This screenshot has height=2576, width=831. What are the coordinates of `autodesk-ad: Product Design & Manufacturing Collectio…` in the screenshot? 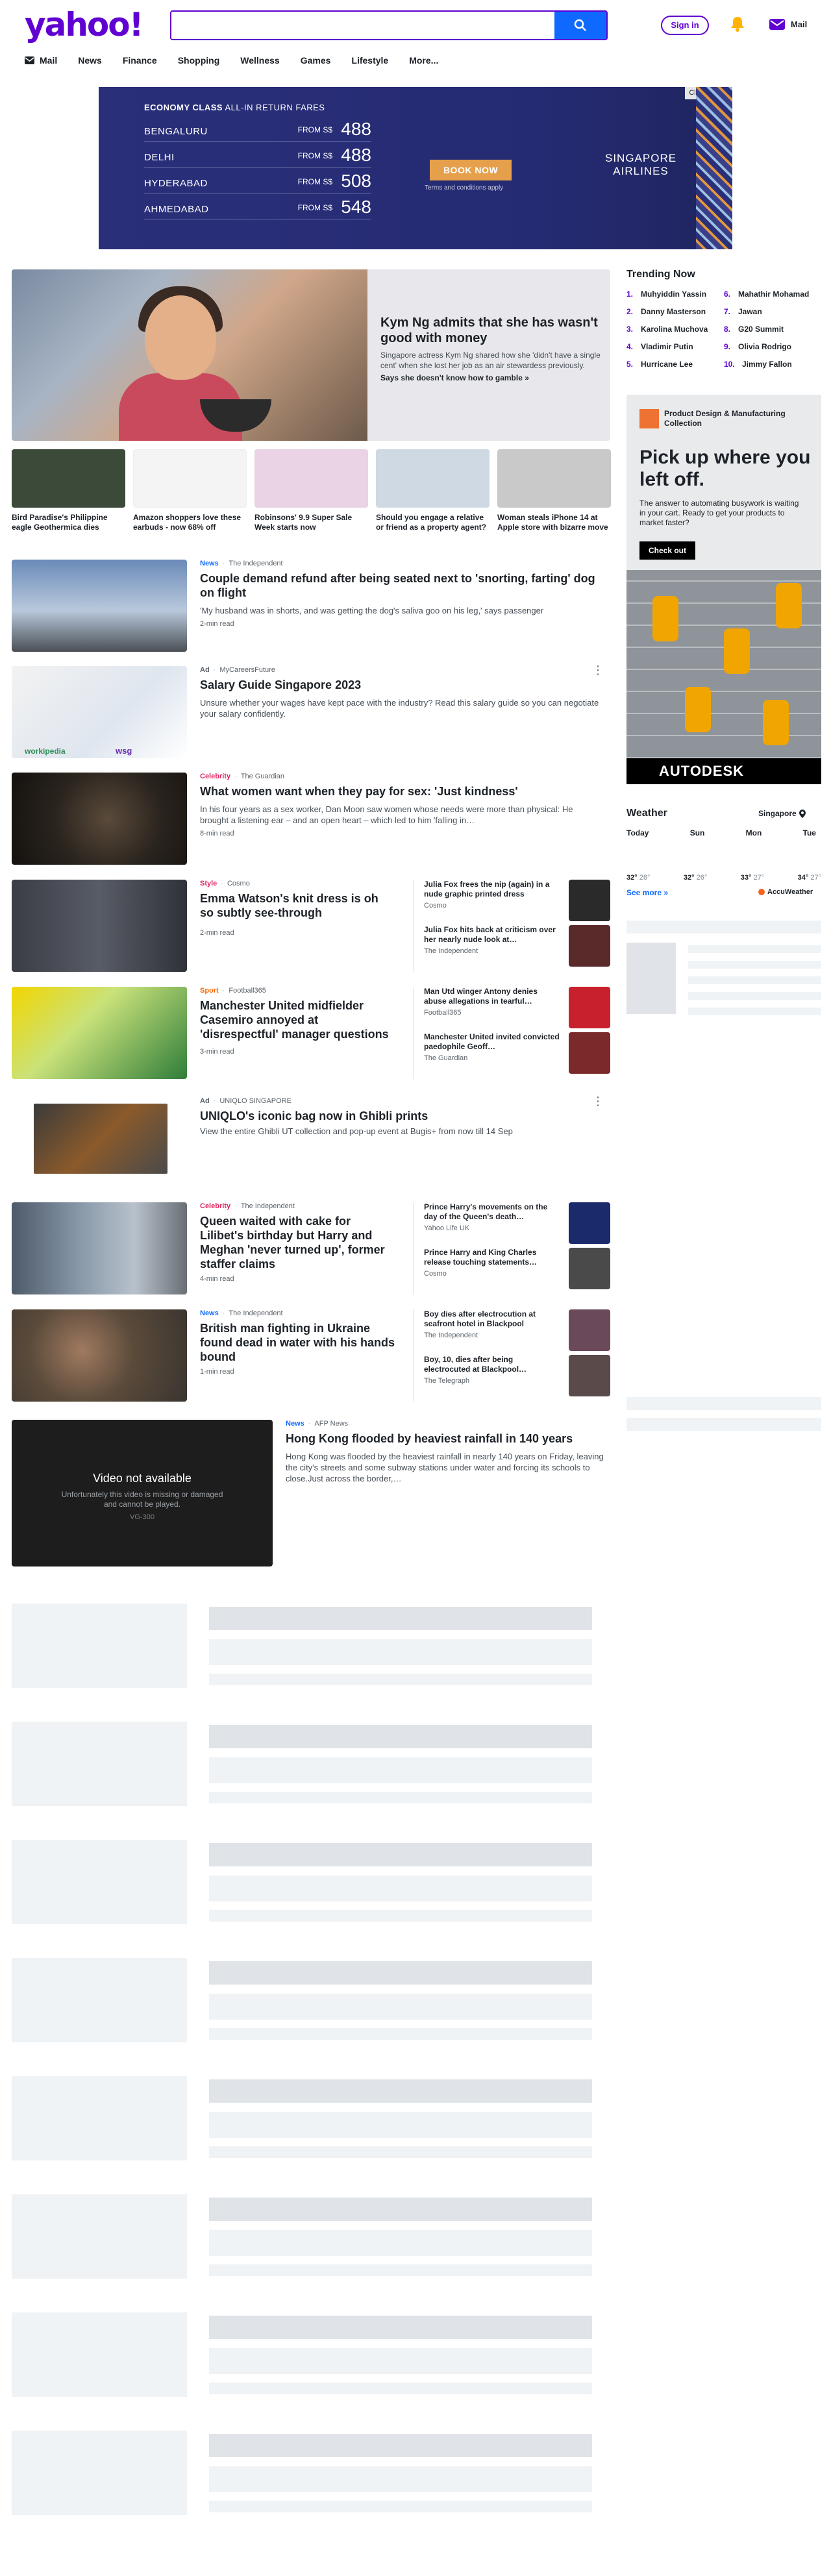 It's located at (723, 589).